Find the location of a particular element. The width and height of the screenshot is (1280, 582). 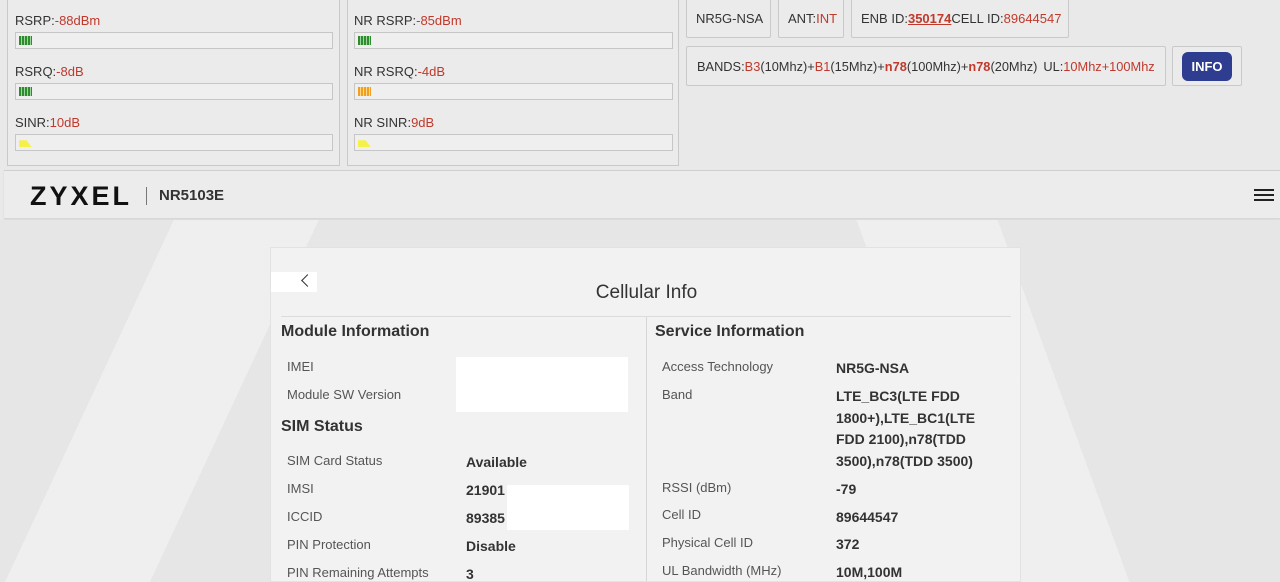

cell-id-row-value: 89644547 is located at coordinates (867, 517).